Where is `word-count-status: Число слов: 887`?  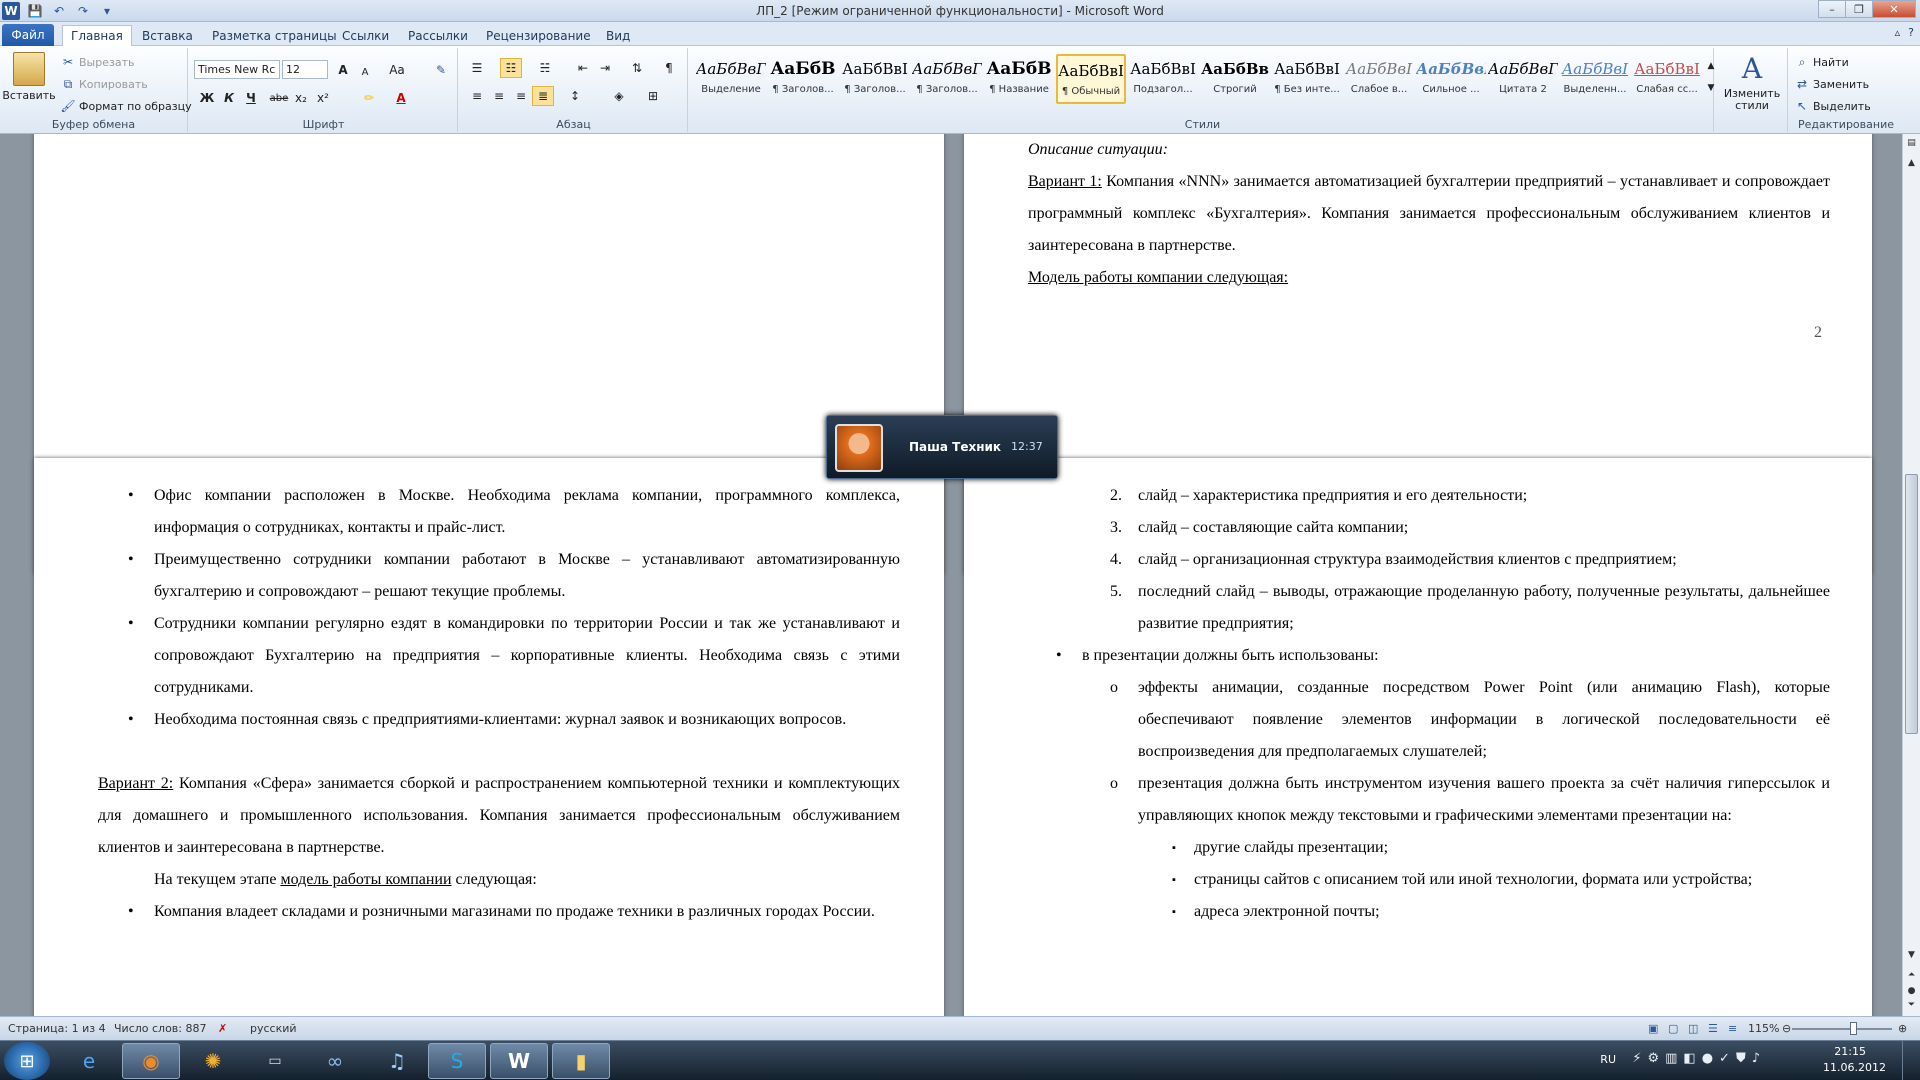 word-count-status: Число слов: 887 is located at coordinates (160, 1028).